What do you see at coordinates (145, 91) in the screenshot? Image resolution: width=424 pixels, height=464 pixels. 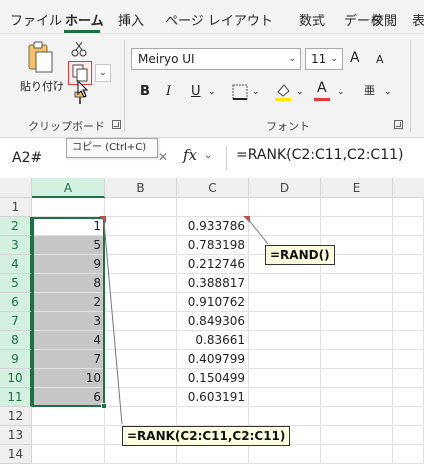 I see `bold-button: B` at bounding box center [145, 91].